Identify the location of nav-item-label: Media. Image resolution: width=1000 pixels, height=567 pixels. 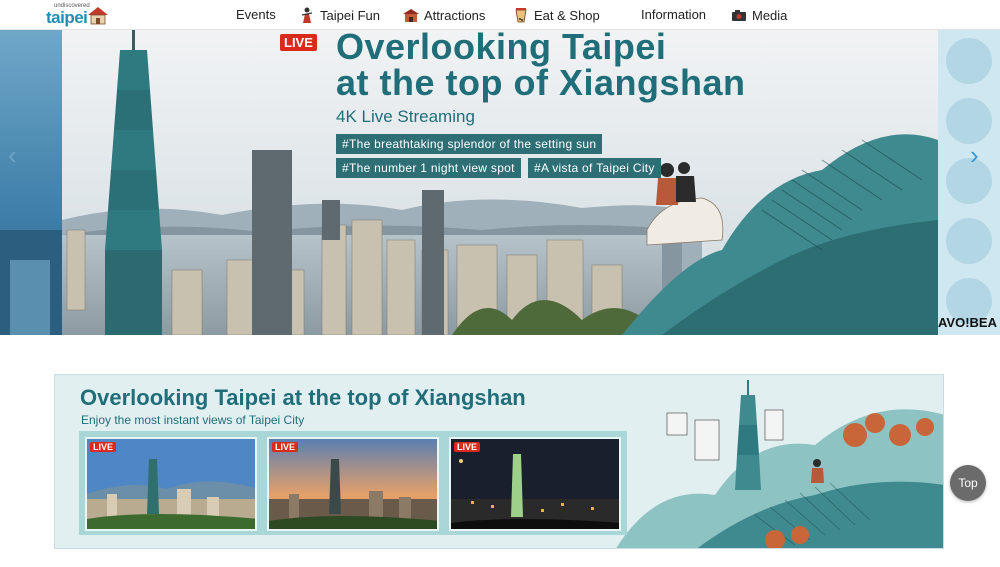
(770, 15).